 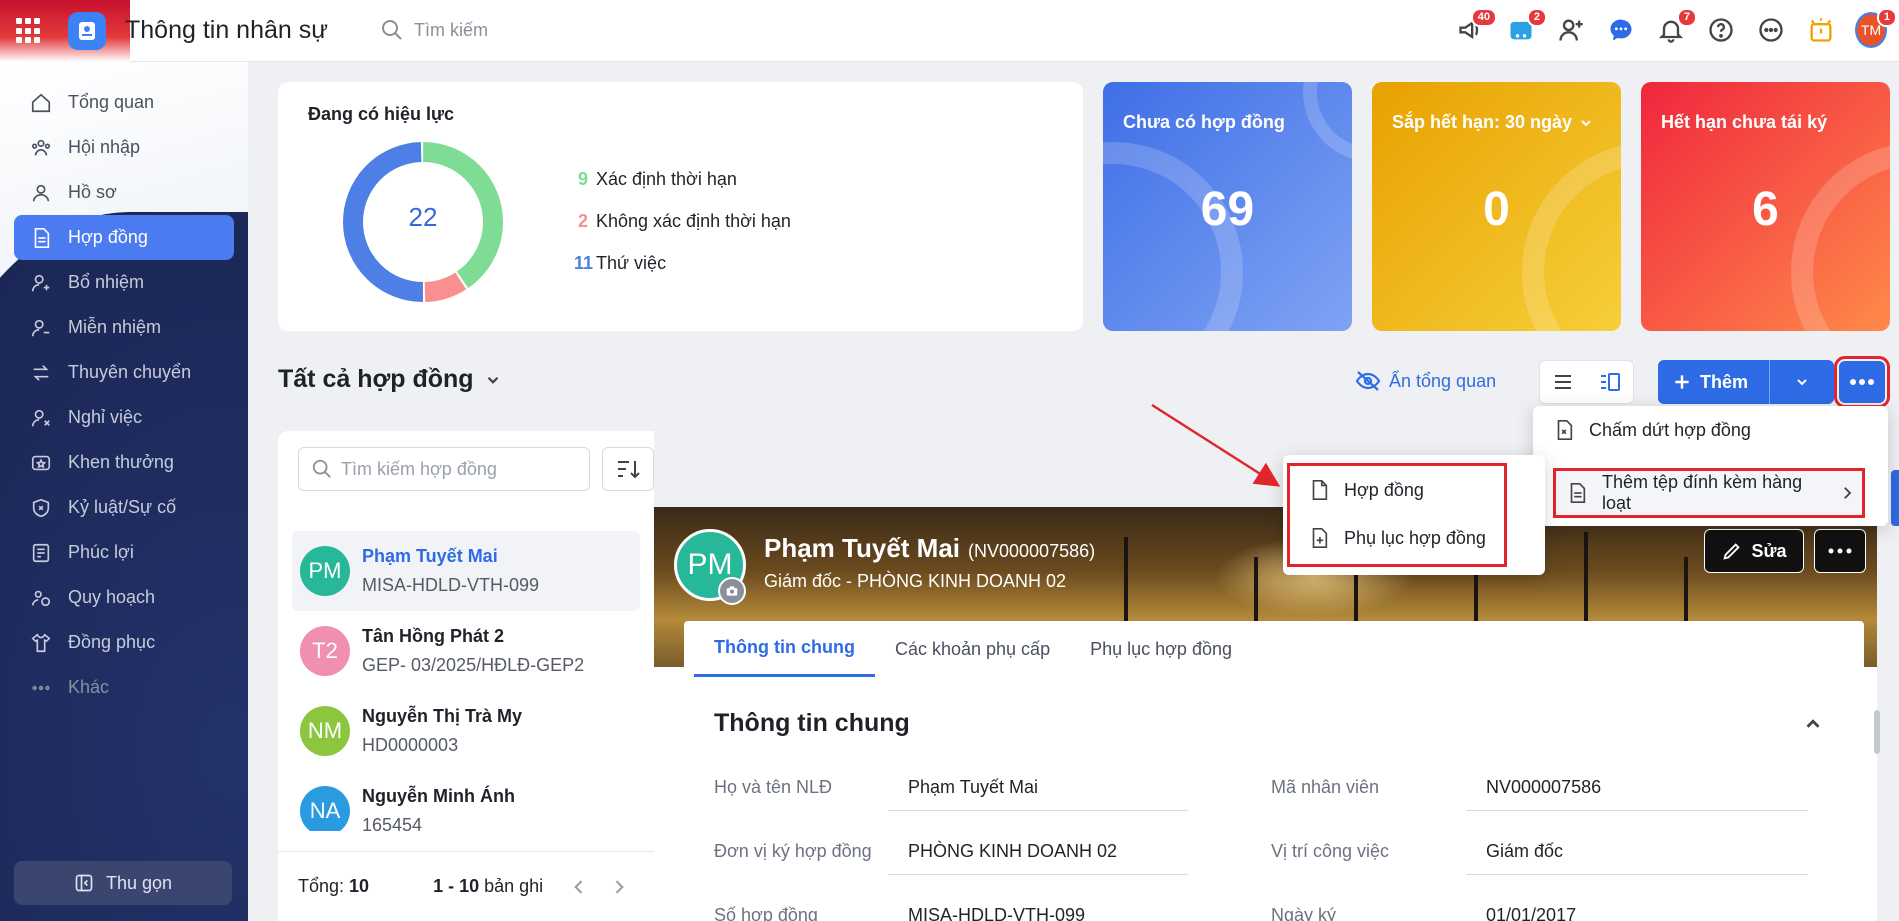 What do you see at coordinates (631, 262) in the screenshot?
I see `legend-label: Thứ việc` at bounding box center [631, 262].